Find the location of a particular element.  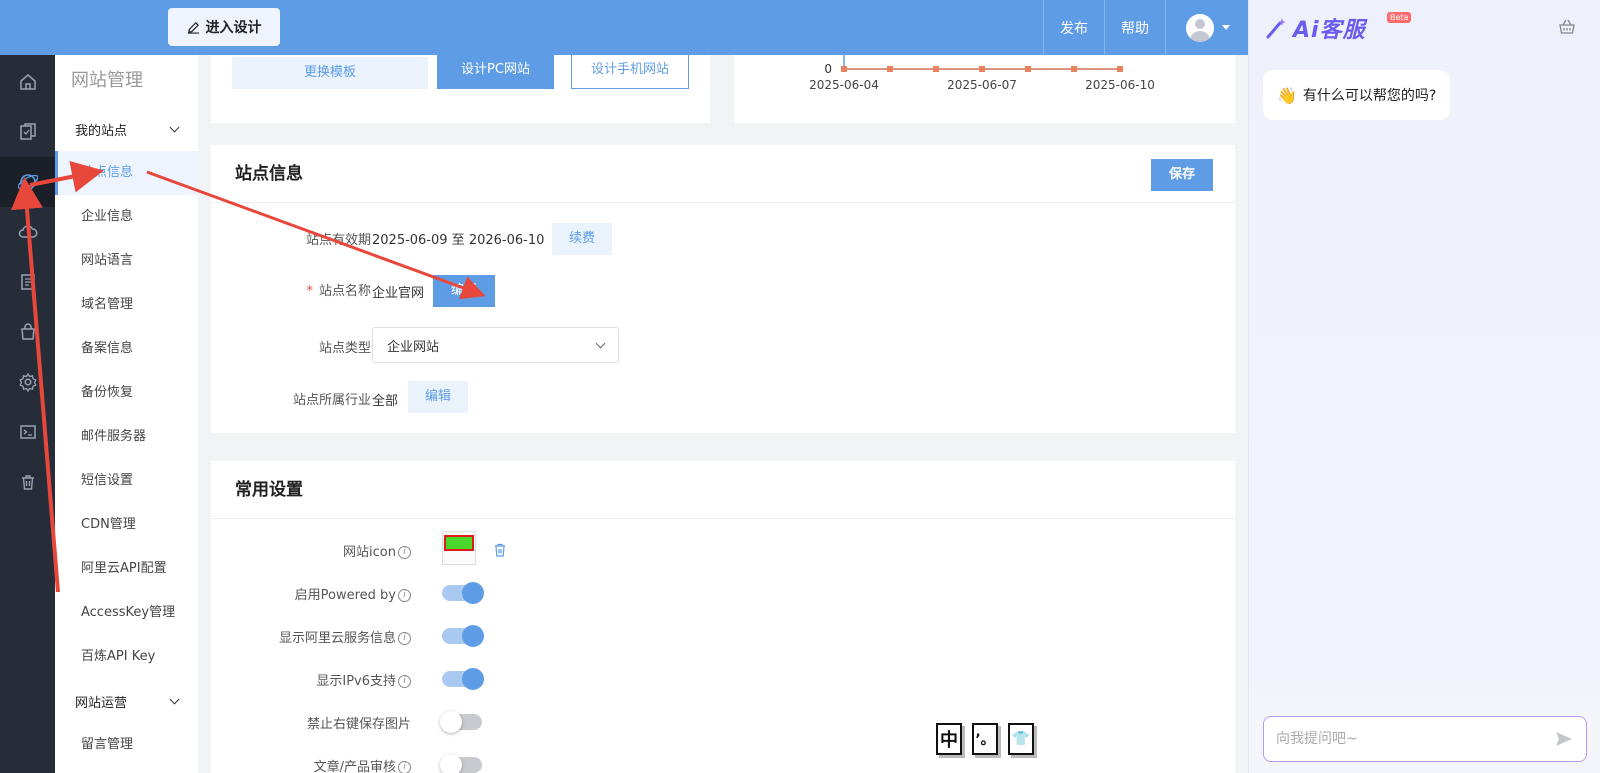

rail-home is located at coordinates (27, 82).